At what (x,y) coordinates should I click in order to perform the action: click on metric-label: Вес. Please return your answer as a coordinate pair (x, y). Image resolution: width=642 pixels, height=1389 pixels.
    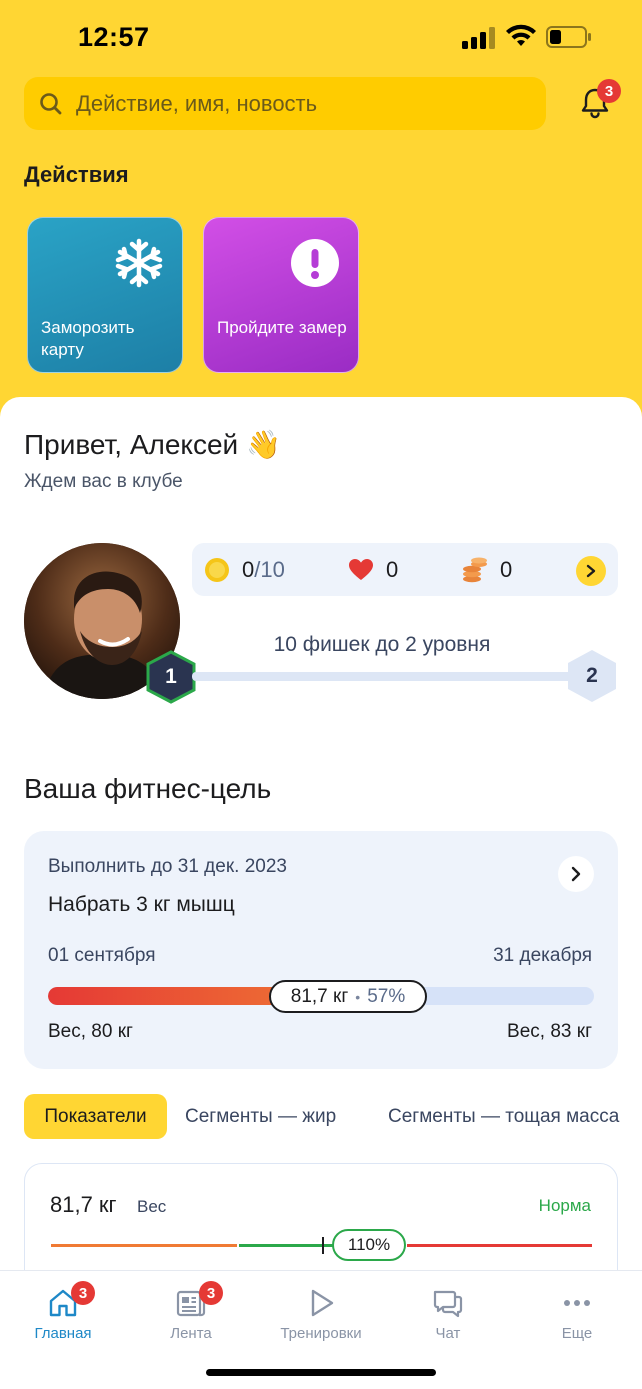
    Looking at the image, I should click on (152, 1206).